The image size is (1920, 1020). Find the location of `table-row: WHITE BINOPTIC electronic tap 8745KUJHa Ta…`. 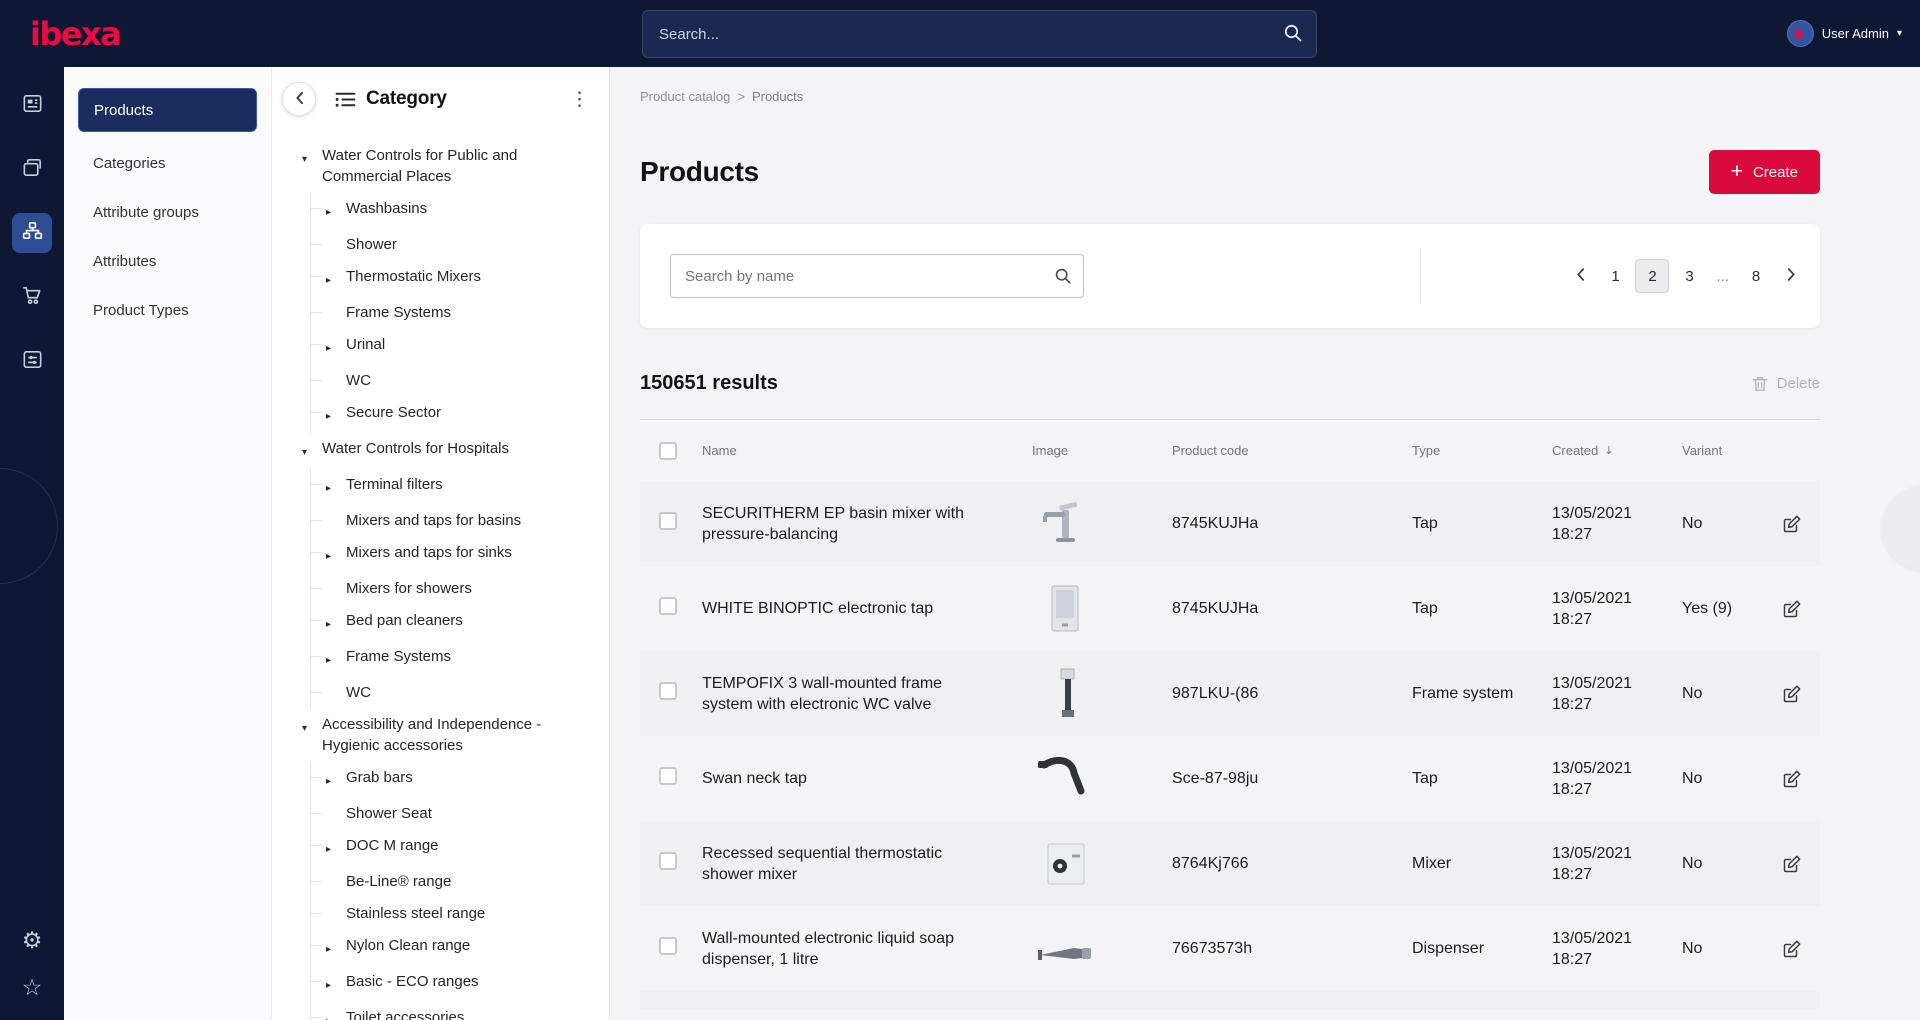

table-row: WHITE BINOPTIC electronic tap 8745KUJHa Ta… is located at coordinates (1230, 608).